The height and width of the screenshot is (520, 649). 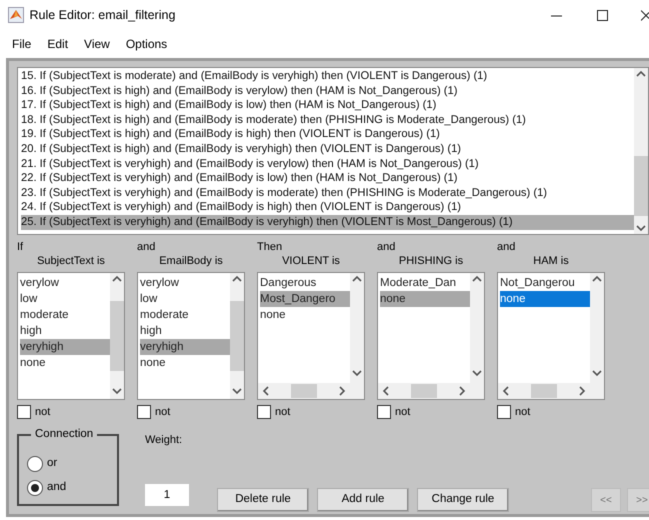 I want to click on rule-button: Delete rule, so click(x=263, y=500).